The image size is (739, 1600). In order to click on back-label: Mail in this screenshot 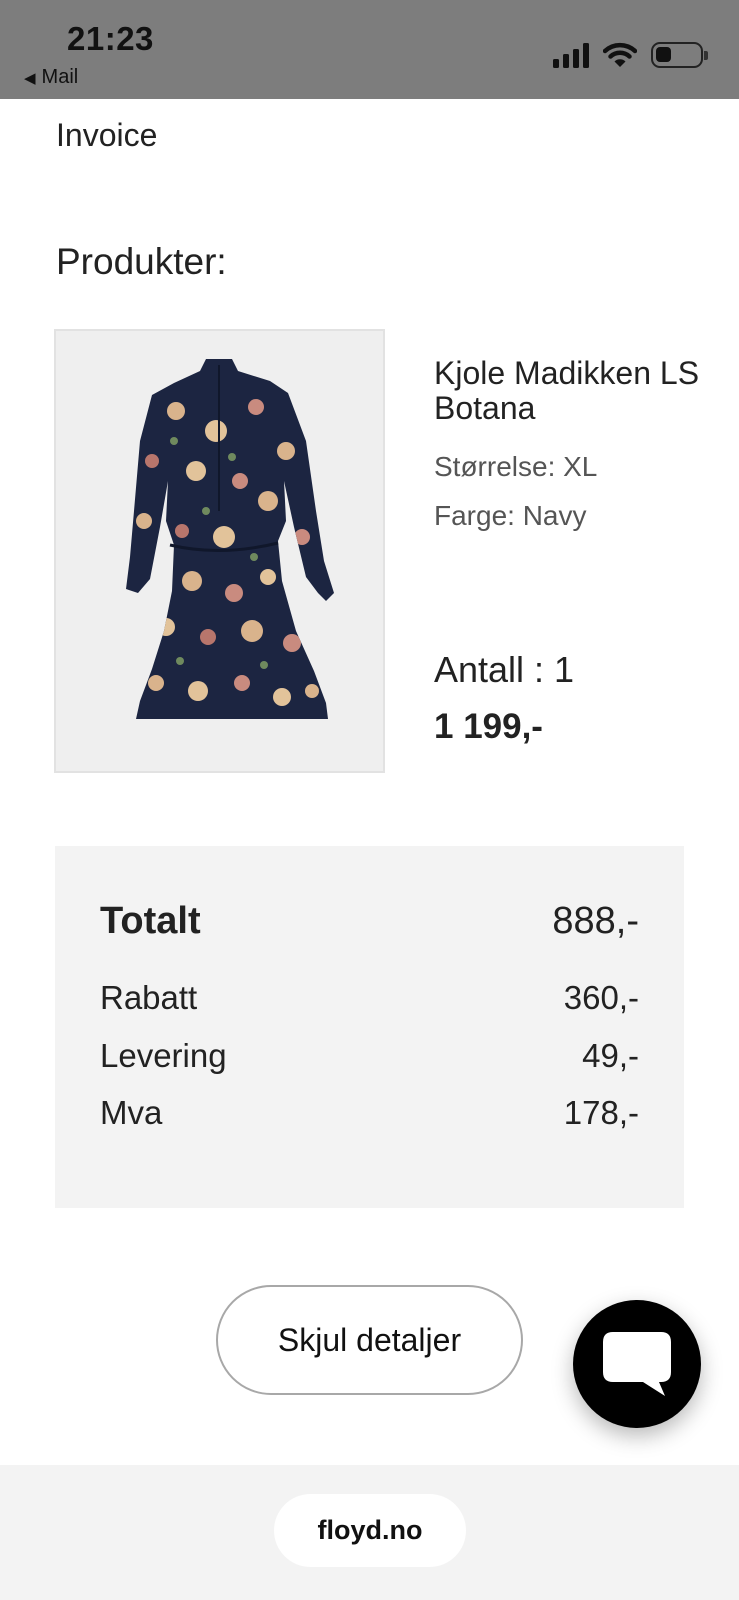, I will do `click(60, 77)`.